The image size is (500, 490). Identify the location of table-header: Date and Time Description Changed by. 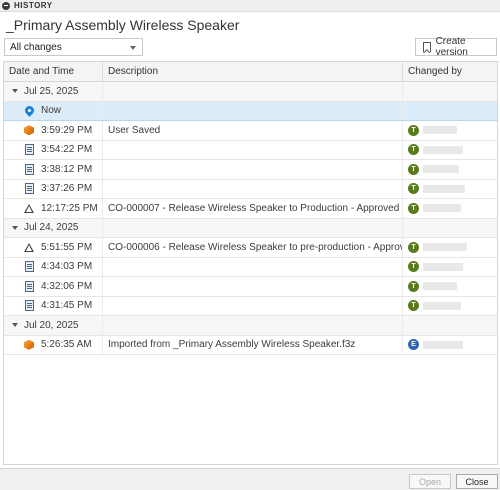
(250, 72).